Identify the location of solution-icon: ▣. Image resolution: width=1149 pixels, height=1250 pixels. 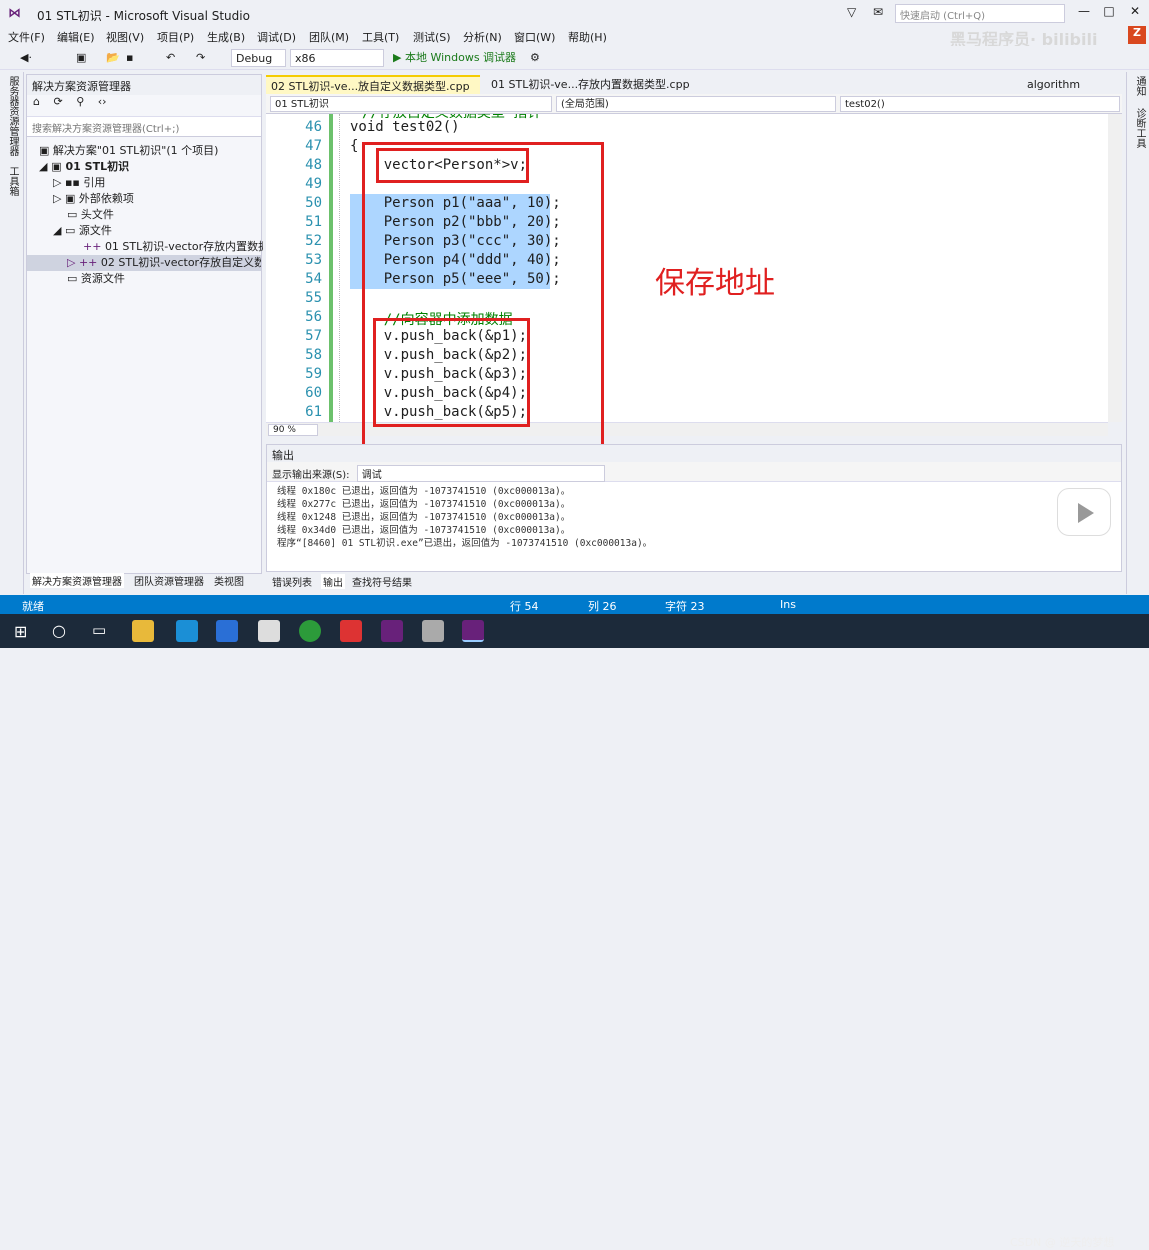
(46, 150).